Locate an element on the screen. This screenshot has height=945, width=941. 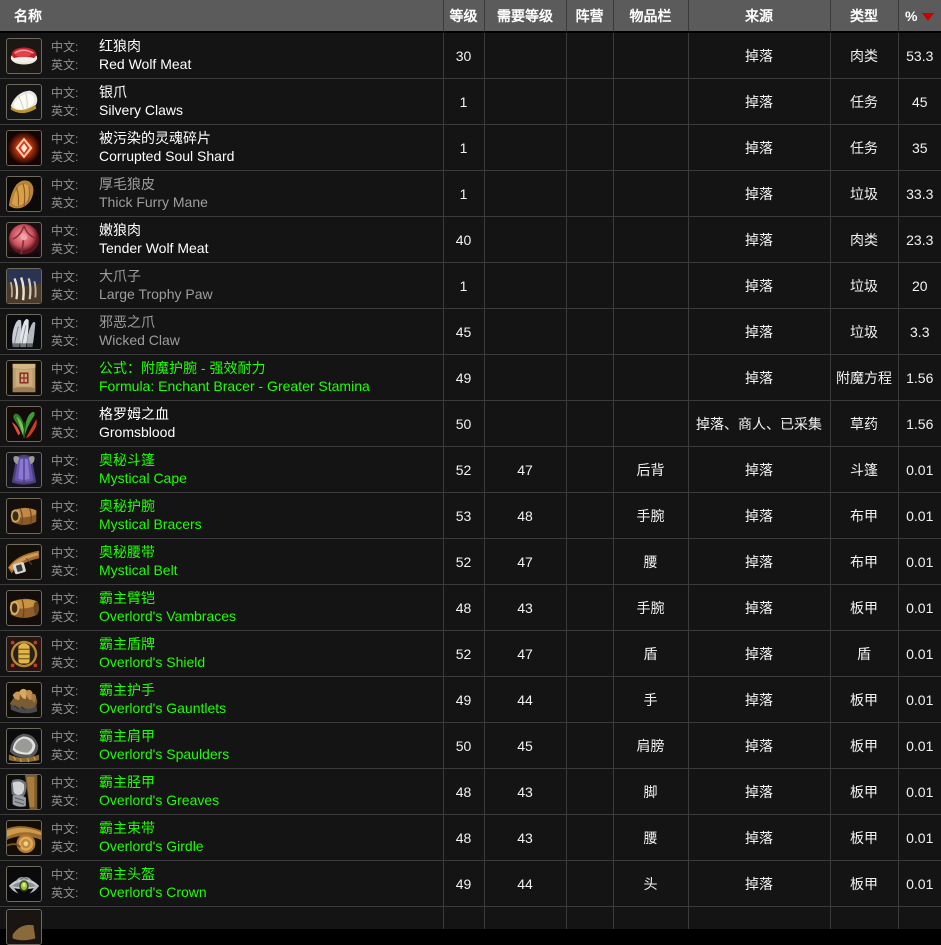
silvery-claws-icon is located at coordinates (24, 101).